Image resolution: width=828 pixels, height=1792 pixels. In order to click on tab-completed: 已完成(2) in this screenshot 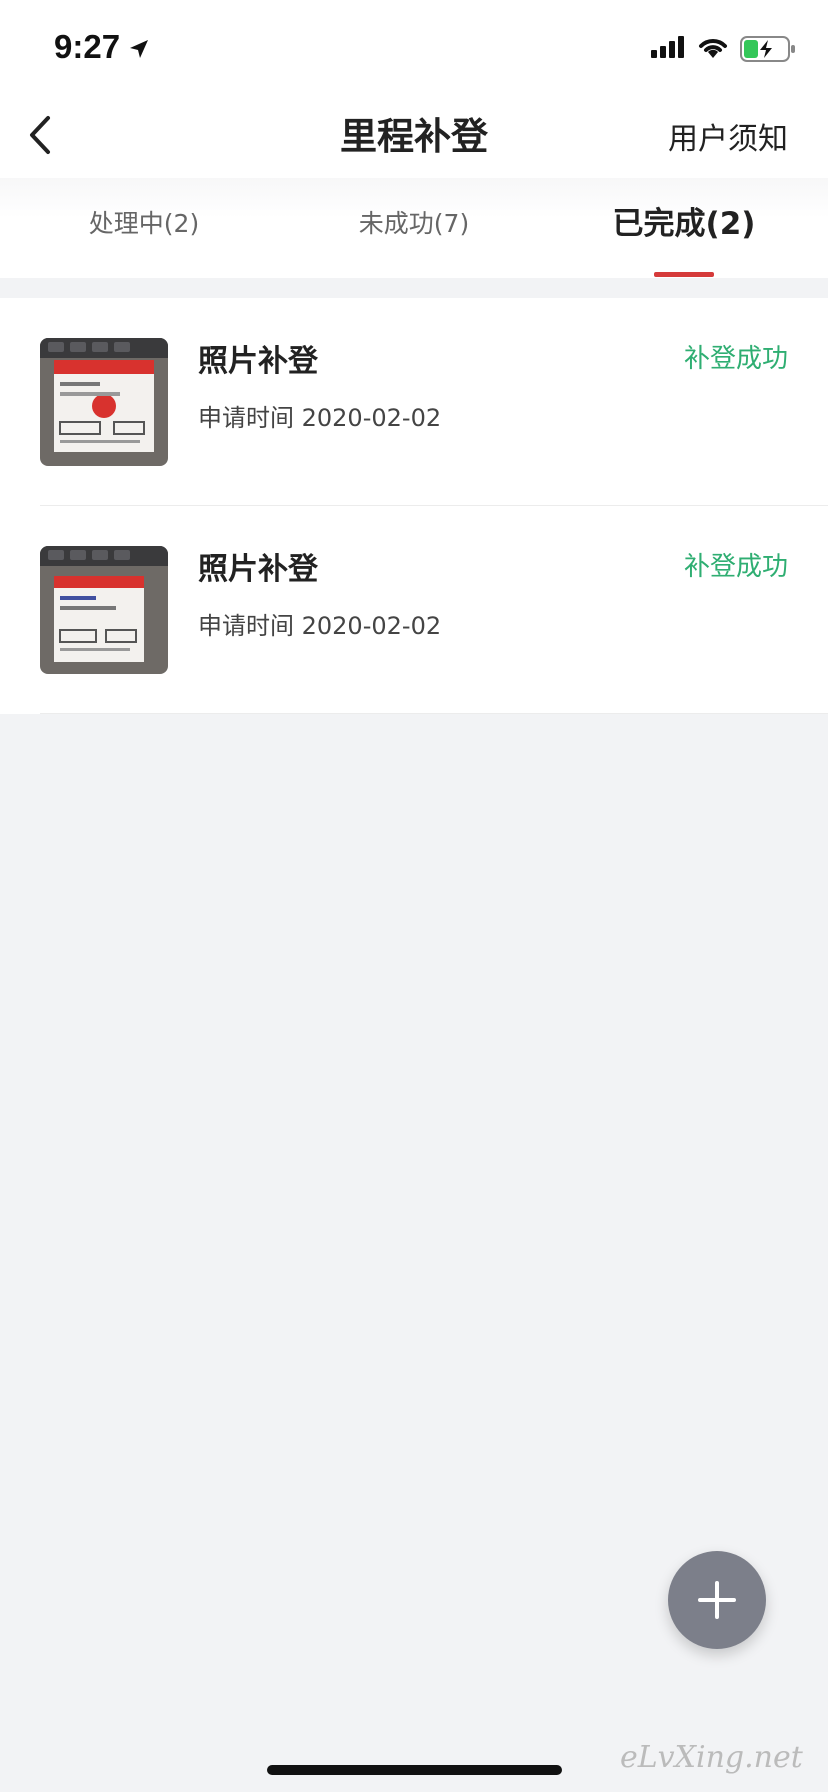, I will do `click(684, 228)`.